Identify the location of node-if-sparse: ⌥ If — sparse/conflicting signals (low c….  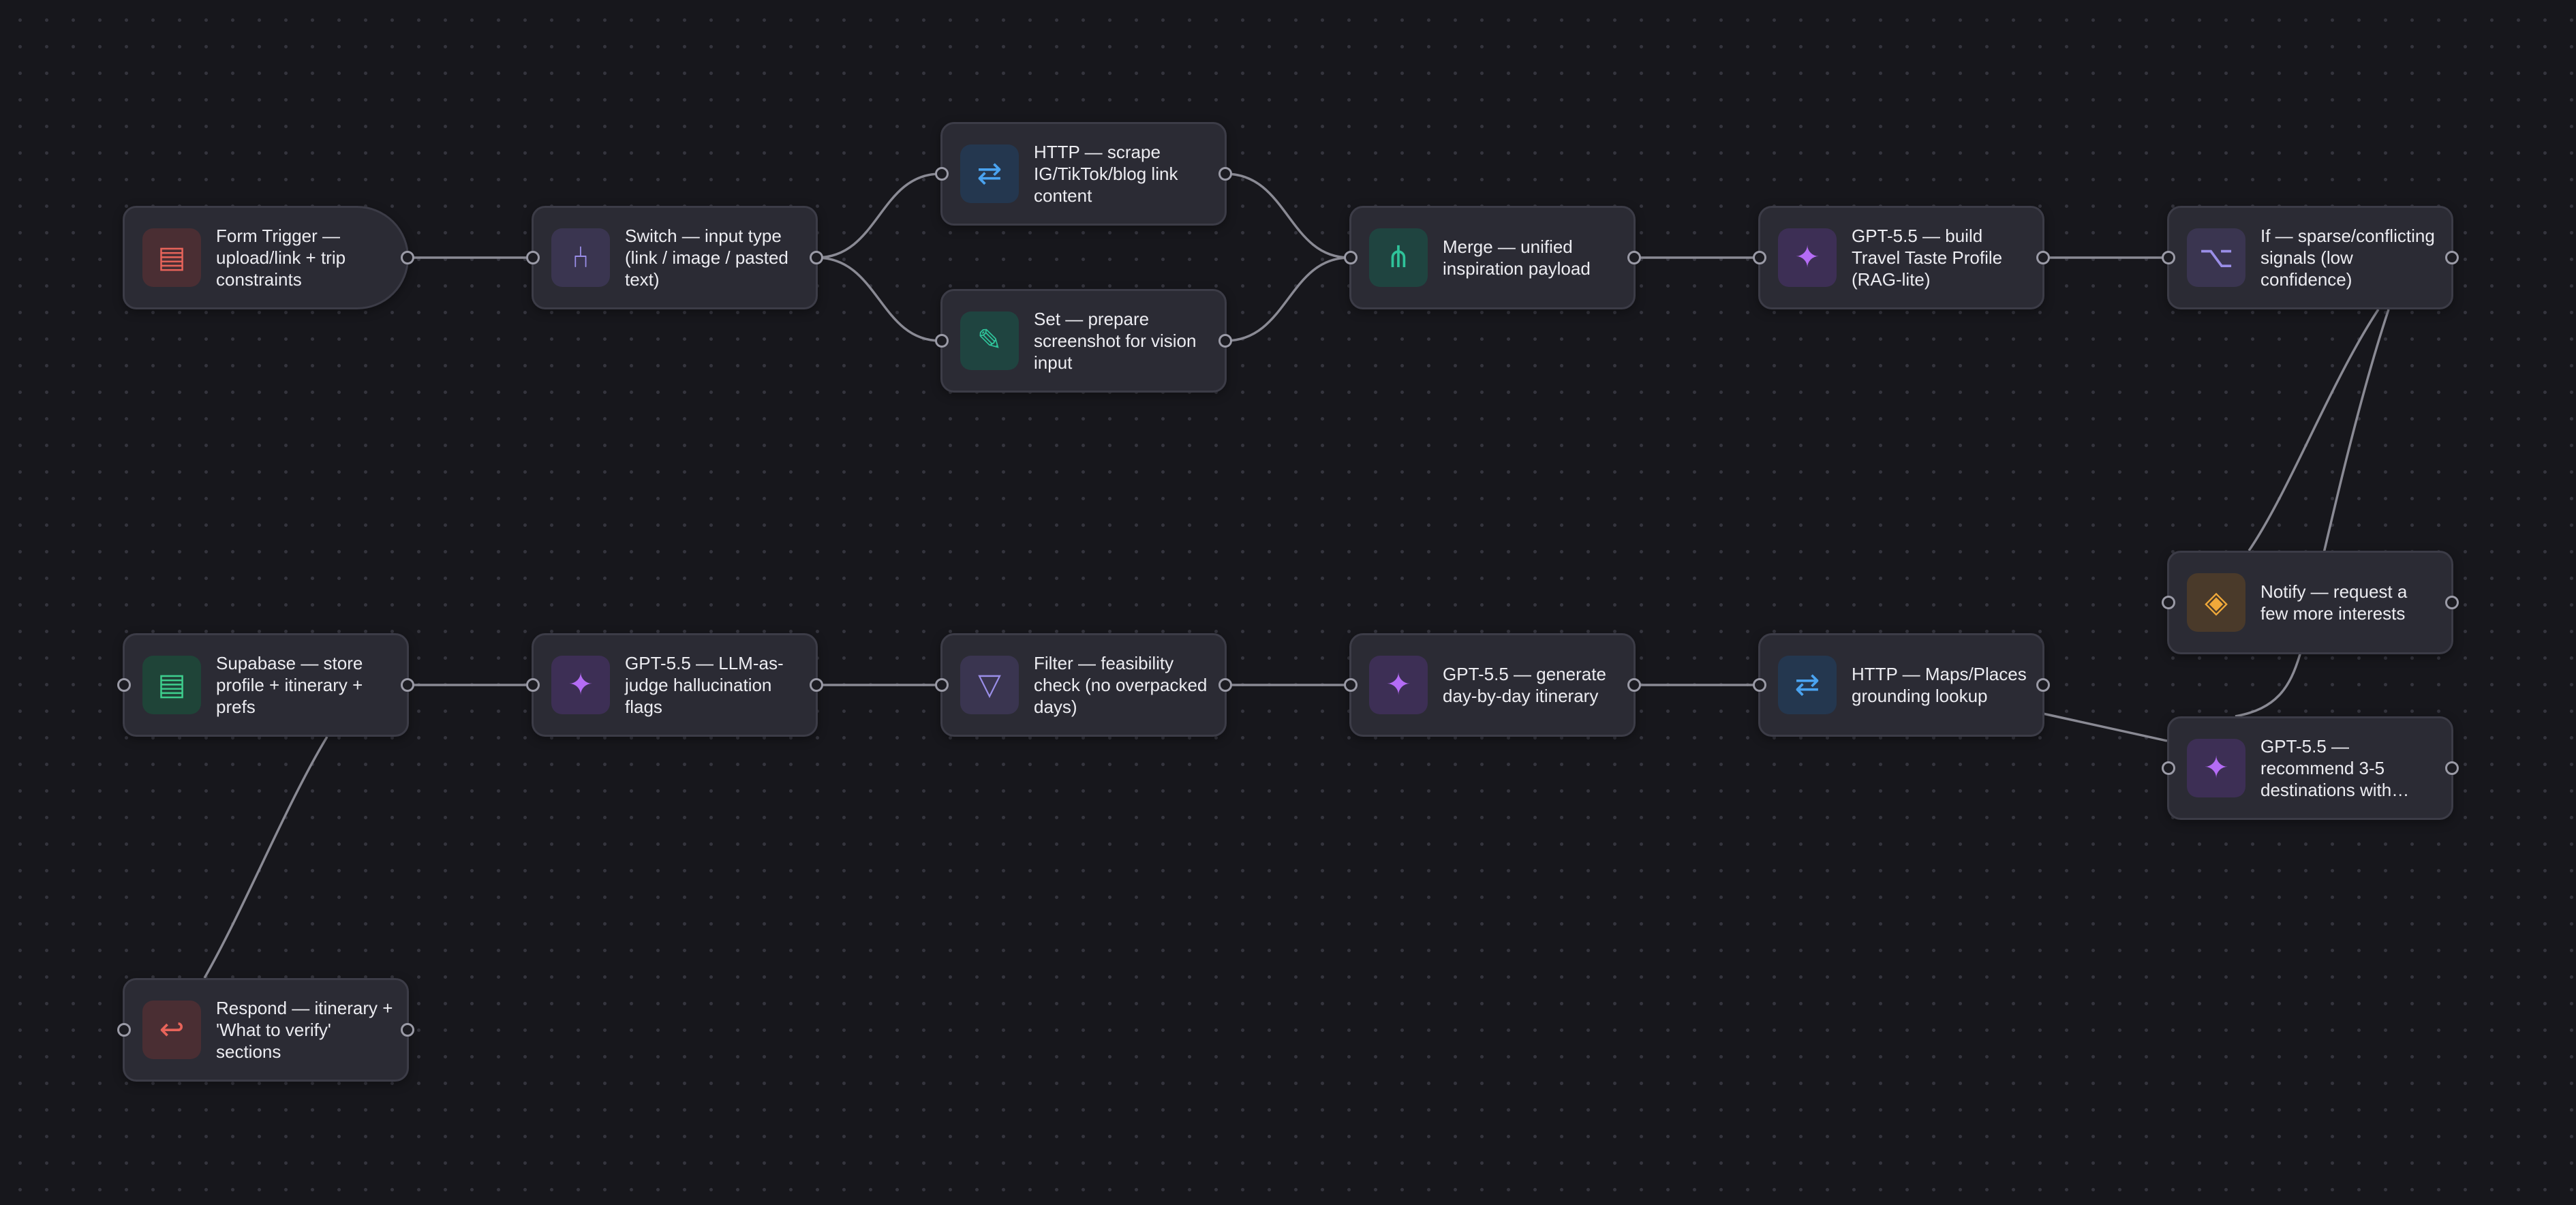
(2310, 257).